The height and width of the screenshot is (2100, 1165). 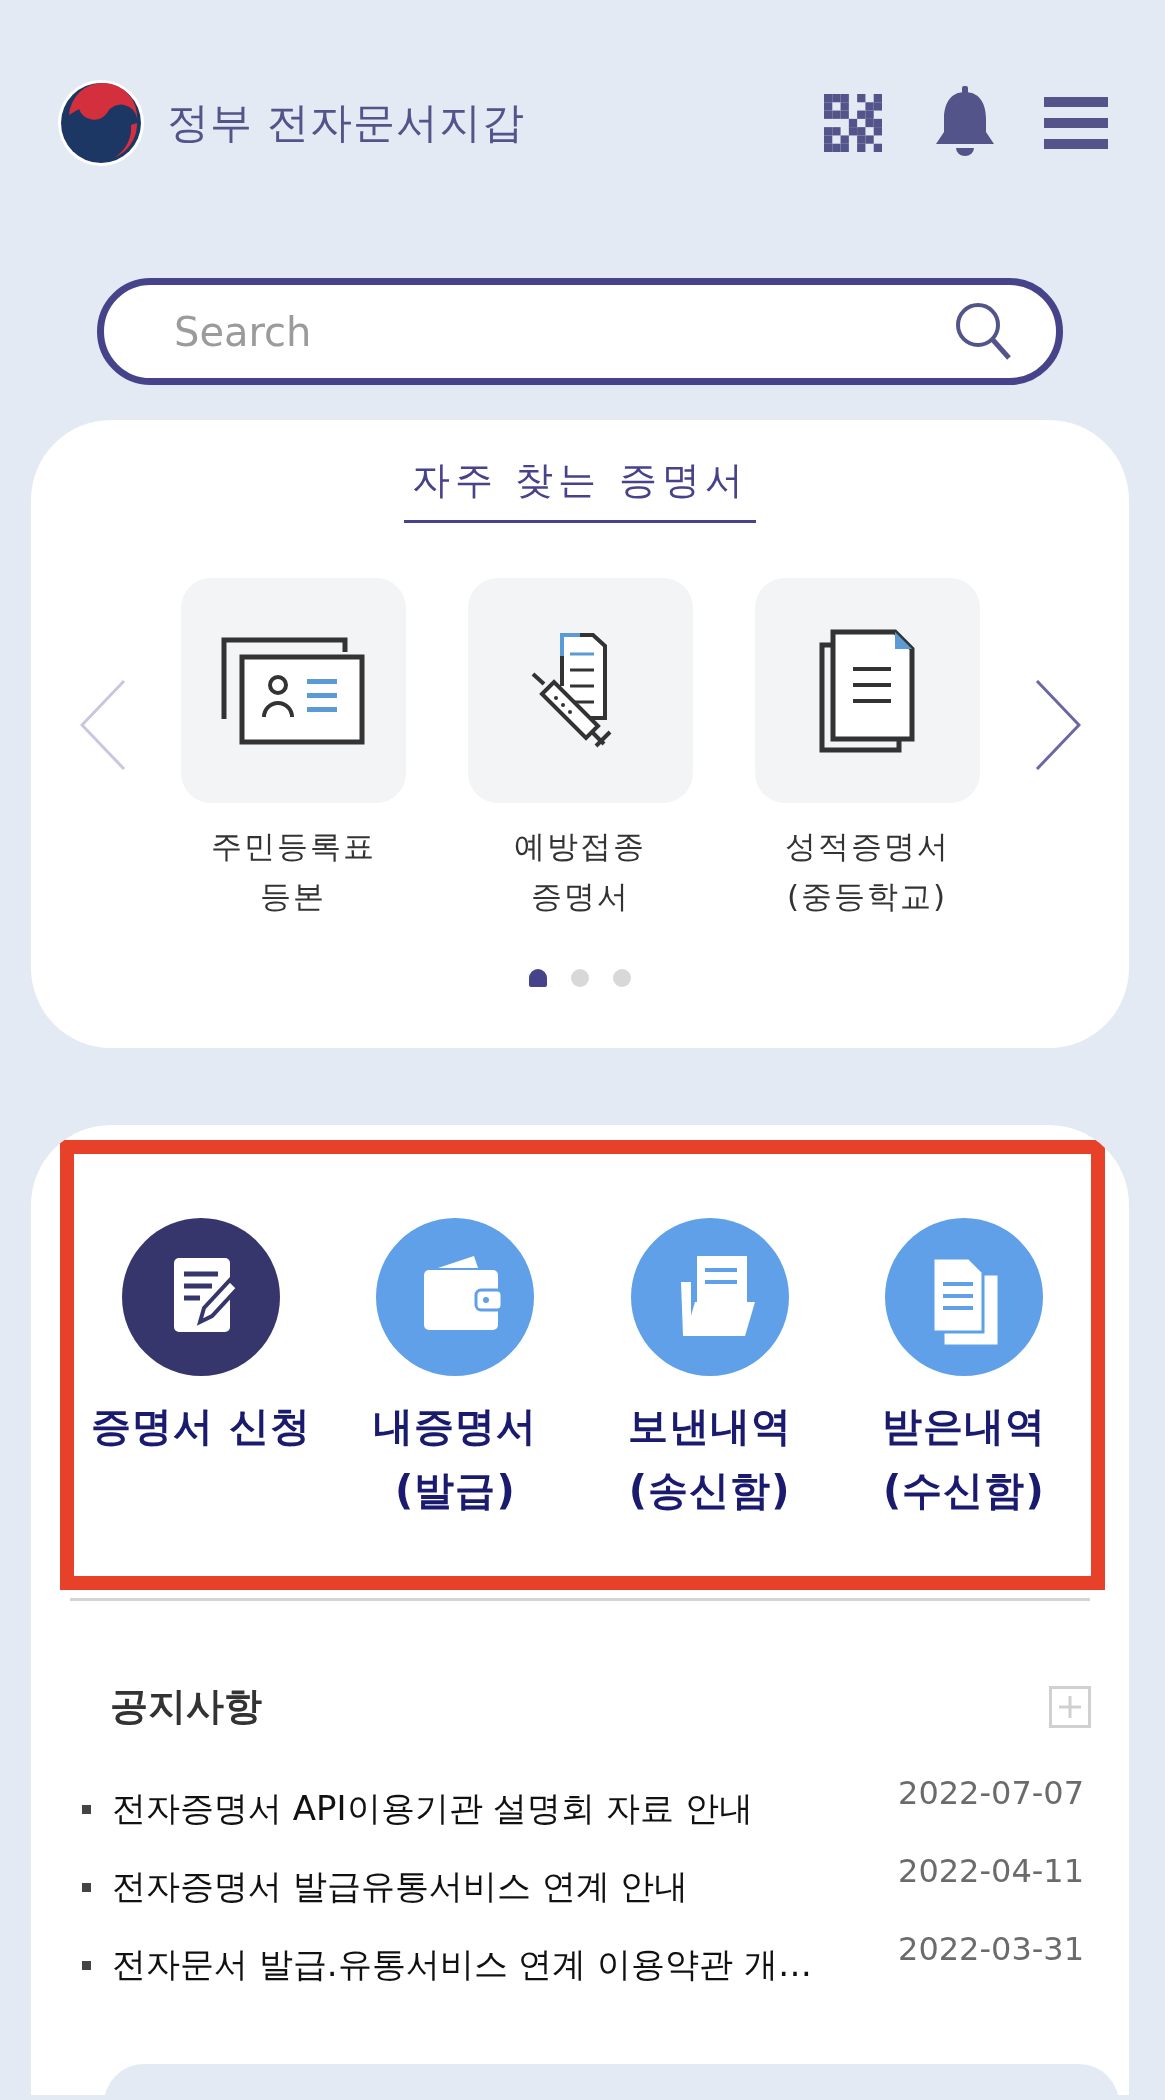 What do you see at coordinates (709, 1297) in the screenshot?
I see `folder-icon` at bounding box center [709, 1297].